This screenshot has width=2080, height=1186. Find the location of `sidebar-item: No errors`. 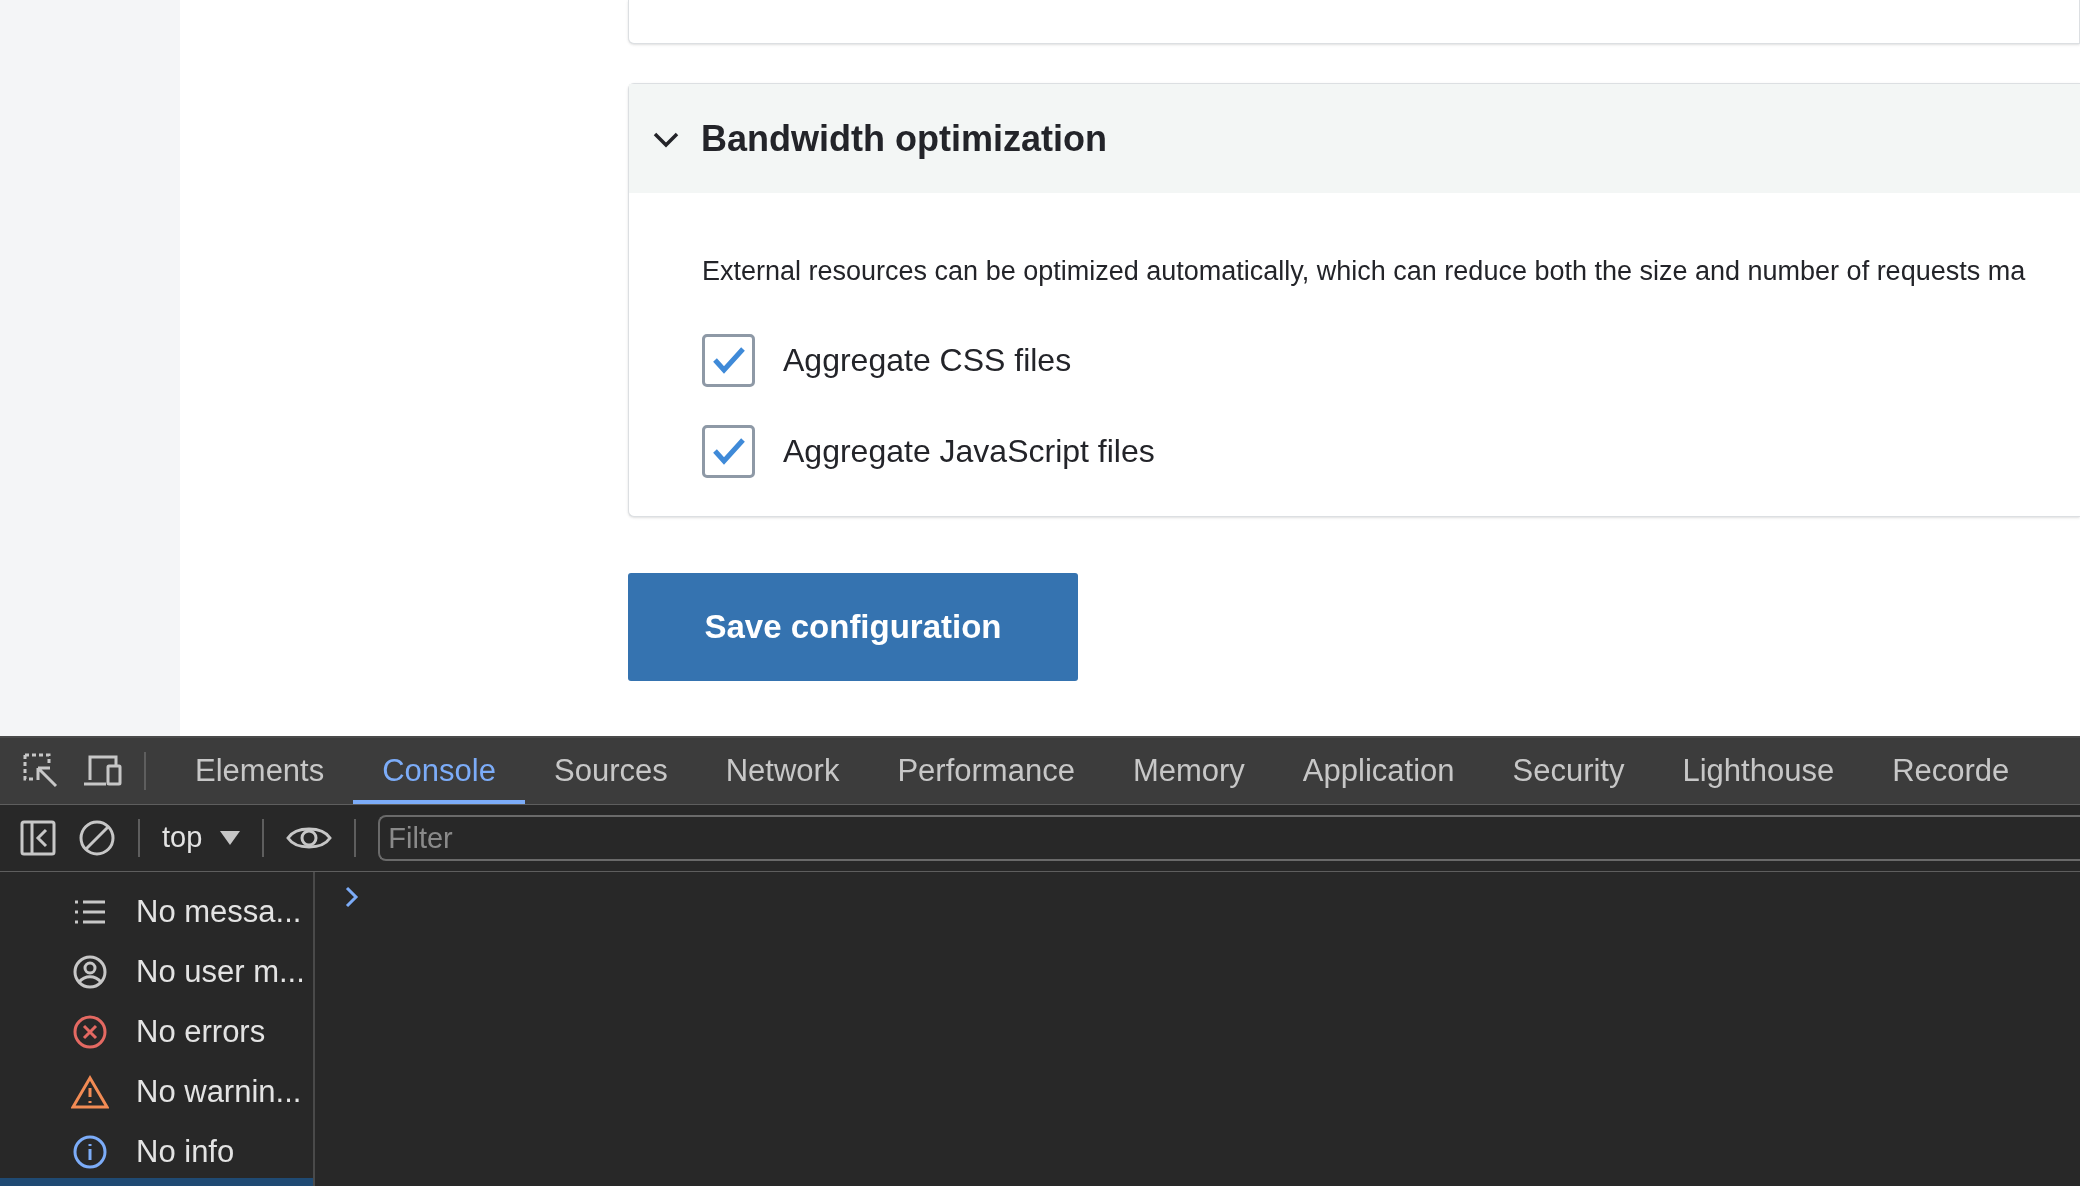

sidebar-item: No errors is located at coordinates (156, 1032).